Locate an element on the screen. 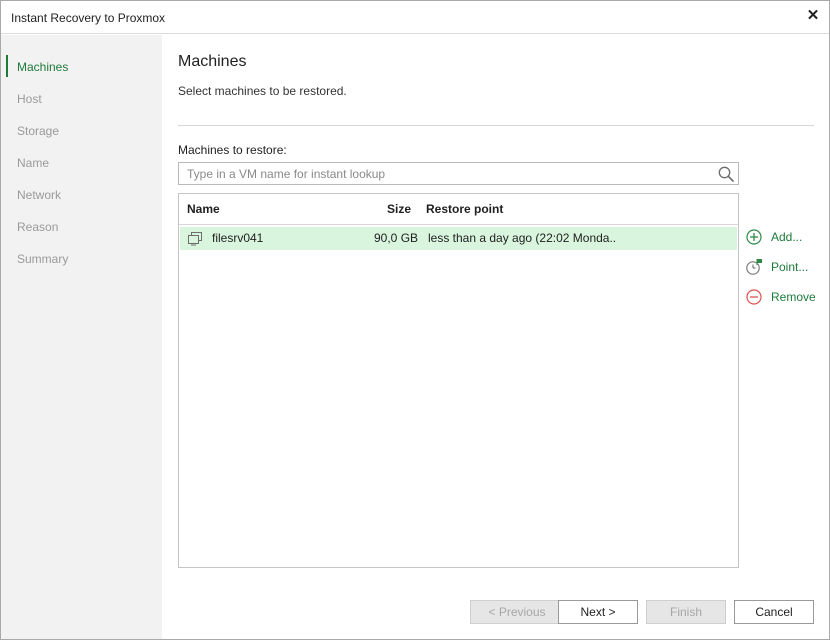 This screenshot has height=640, width=830. machines-to-restore-label: Machines to restore: is located at coordinates (232, 150).